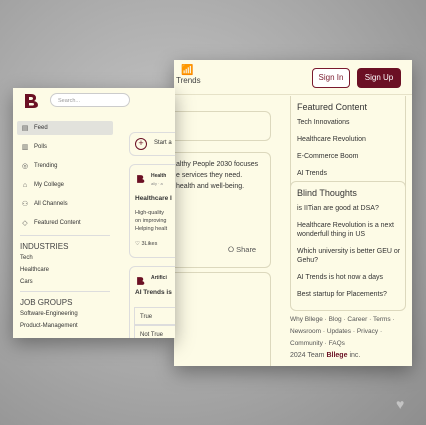  Describe the element at coordinates (332, 107) in the screenshot. I see `featured-content-title: Featured Content` at that location.